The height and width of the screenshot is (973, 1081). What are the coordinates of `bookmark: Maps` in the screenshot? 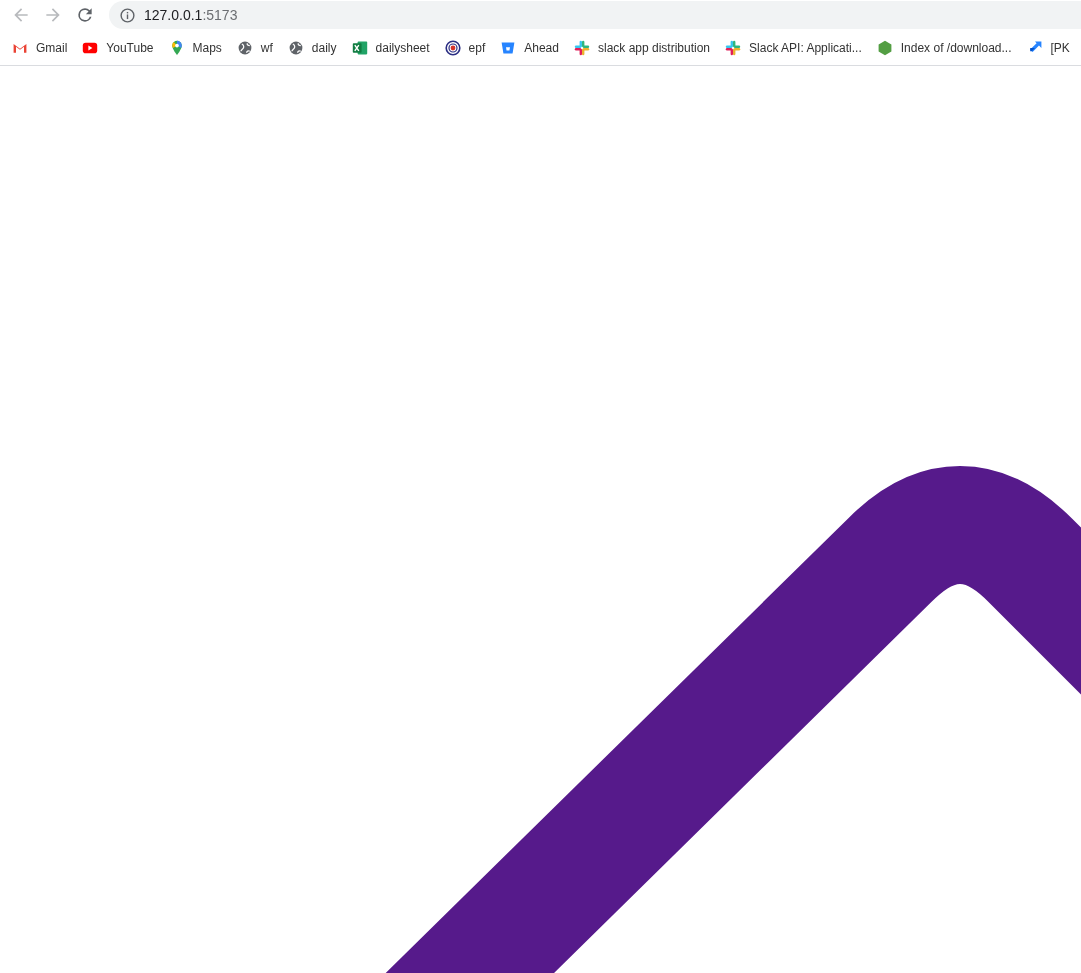 It's located at (194, 47).